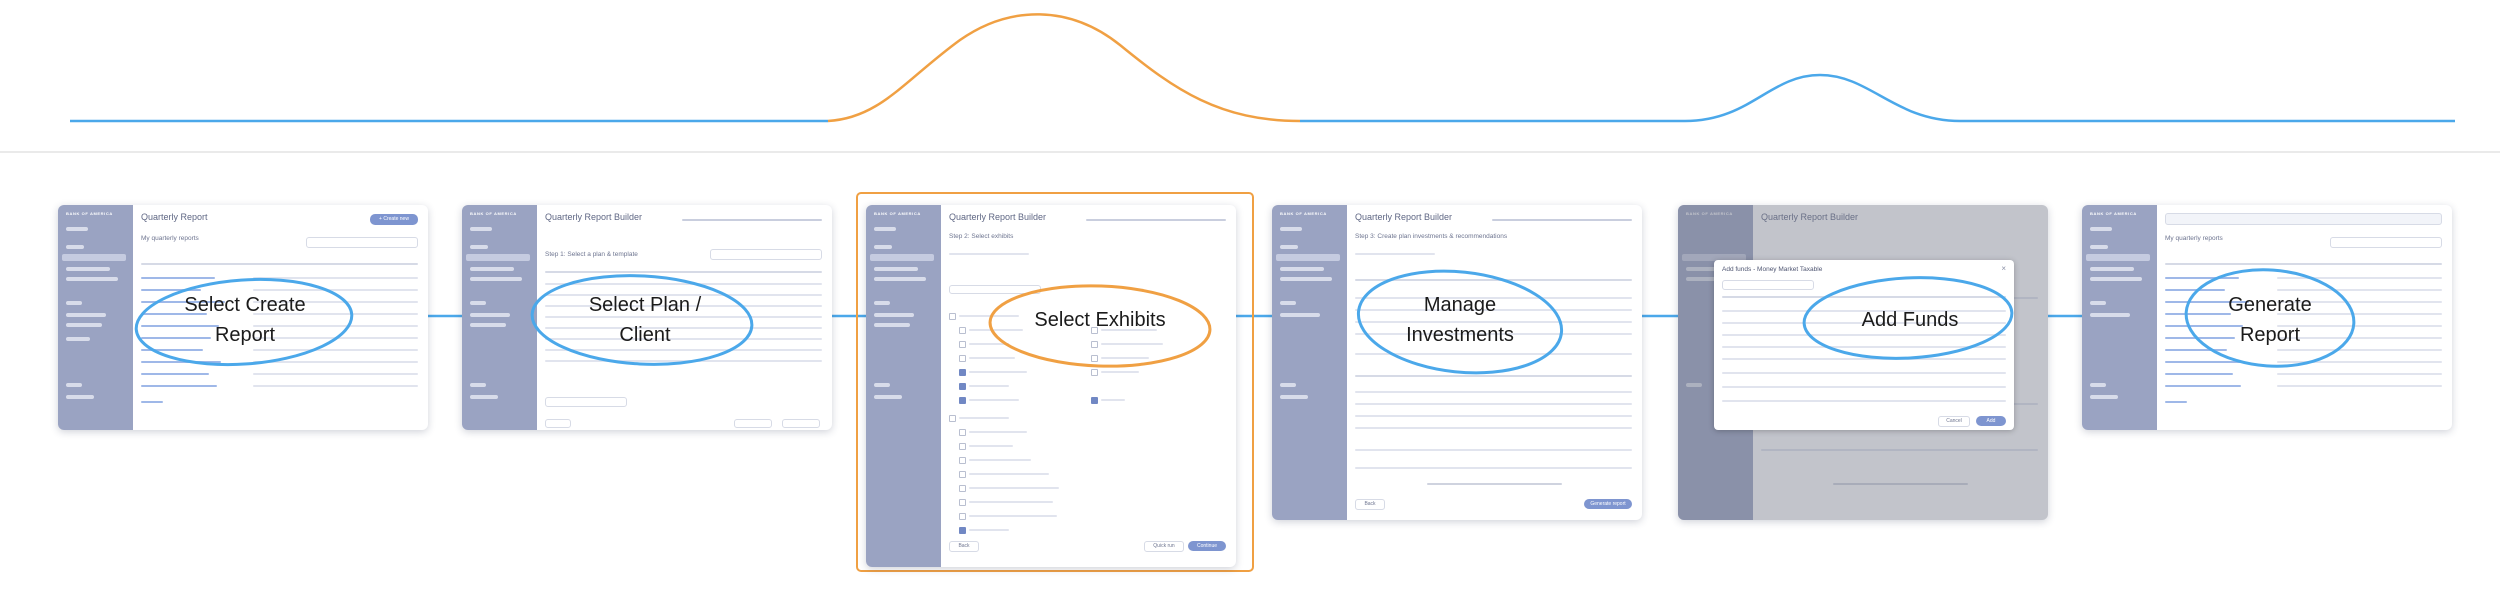  What do you see at coordinates (645, 305) in the screenshot?
I see `step-label-line: Select Plan /` at bounding box center [645, 305].